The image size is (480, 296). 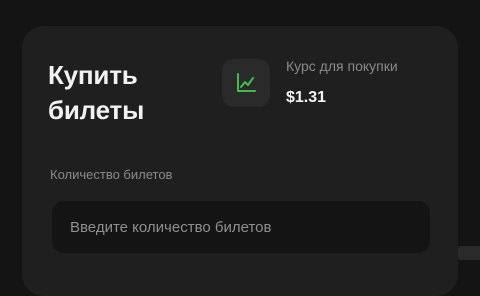 What do you see at coordinates (306, 97) in the screenshot?
I see `purchase-rate-value: $1.31` at bounding box center [306, 97].